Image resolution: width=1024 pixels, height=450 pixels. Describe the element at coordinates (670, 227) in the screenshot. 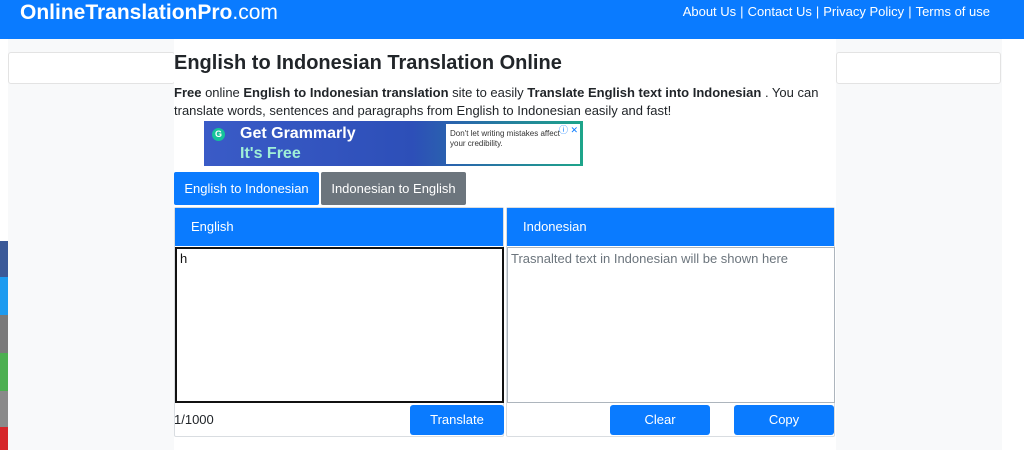

I see `target-panel-header: Indonesian` at that location.